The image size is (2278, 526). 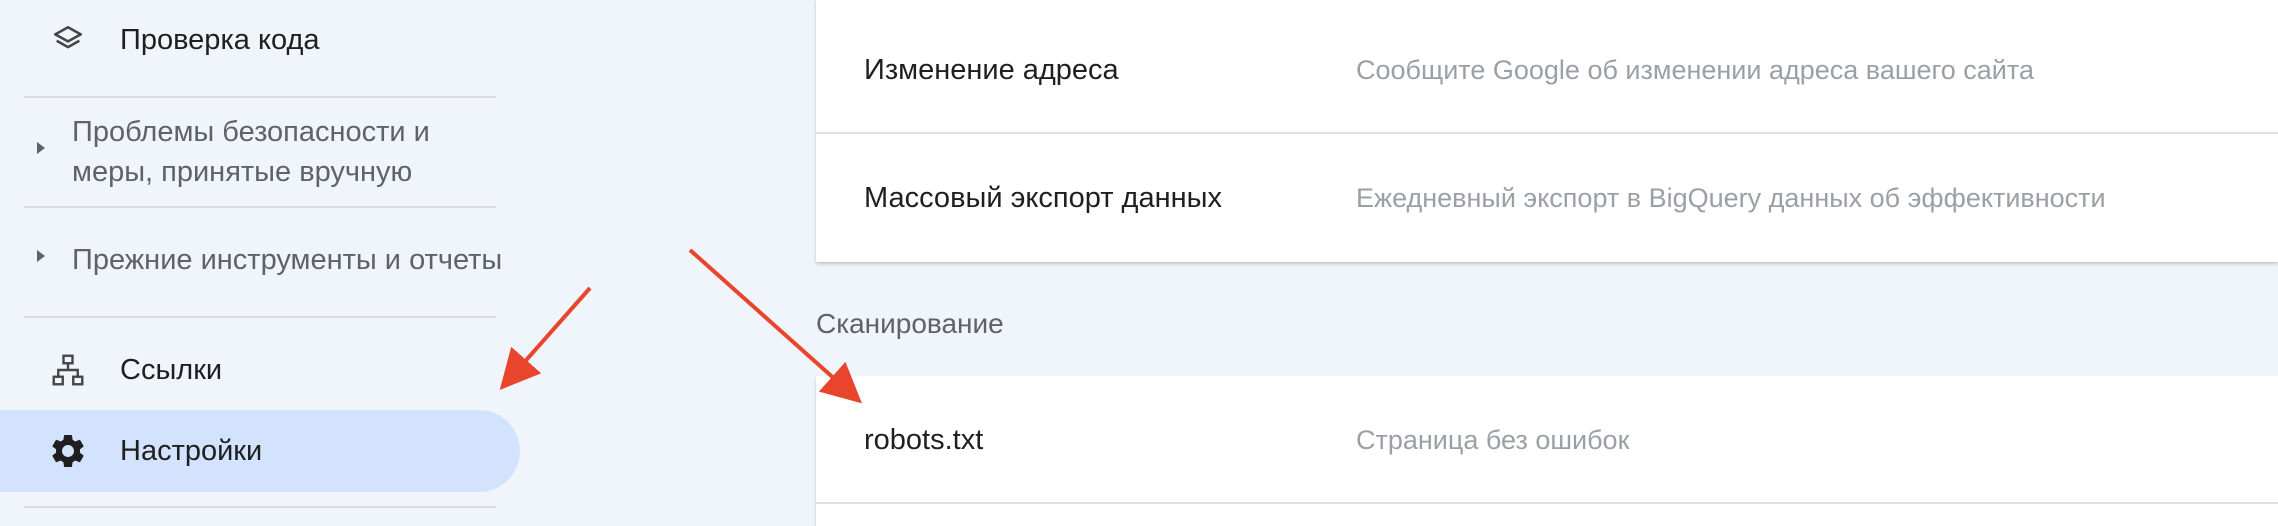 What do you see at coordinates (191, 450) in the screenshot?
I see `sidebar-item-label: Настройки` at bounding box center [191, 450].